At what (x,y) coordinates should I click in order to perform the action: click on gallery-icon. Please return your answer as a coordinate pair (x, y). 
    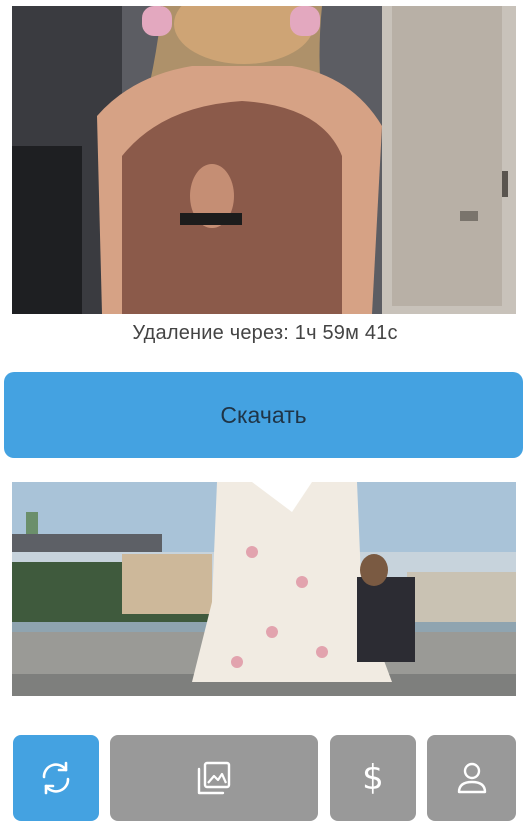
    Looking at the image, I should click on (214, 778).